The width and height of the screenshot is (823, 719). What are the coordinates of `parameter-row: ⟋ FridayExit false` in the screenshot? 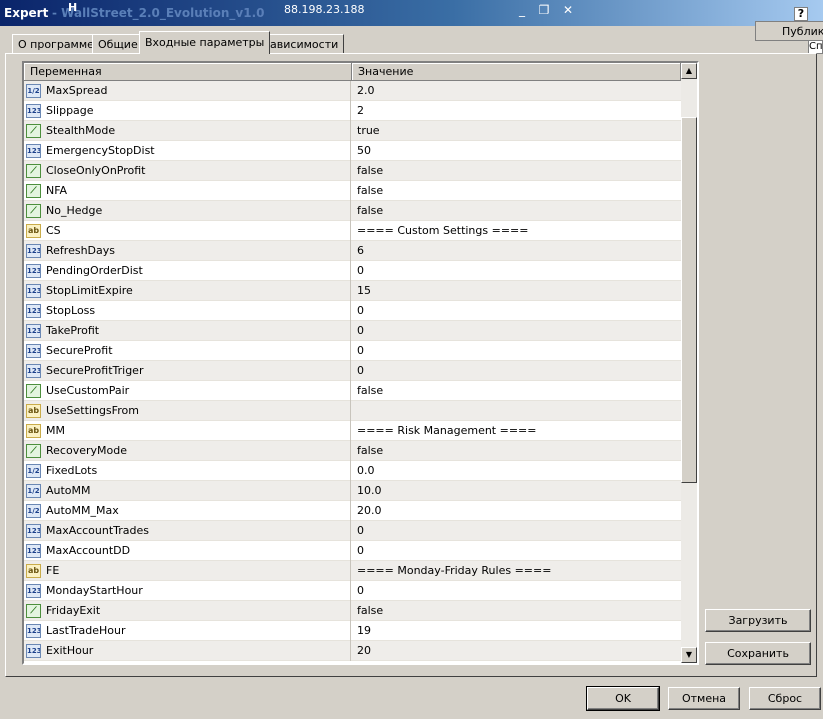 It's located at (352, 611).